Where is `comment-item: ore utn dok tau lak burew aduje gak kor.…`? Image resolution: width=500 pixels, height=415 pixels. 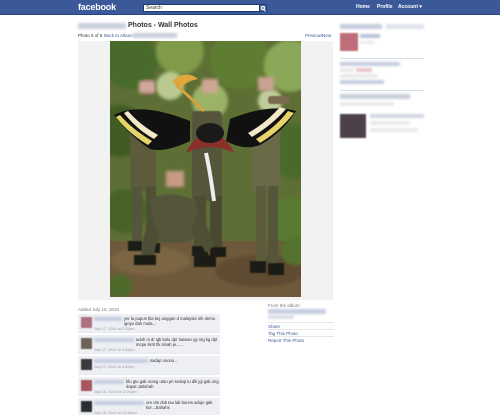
comment-item: ore utn dok tau lak burew aduje gak kor.… is located at coordinates (149, 406).